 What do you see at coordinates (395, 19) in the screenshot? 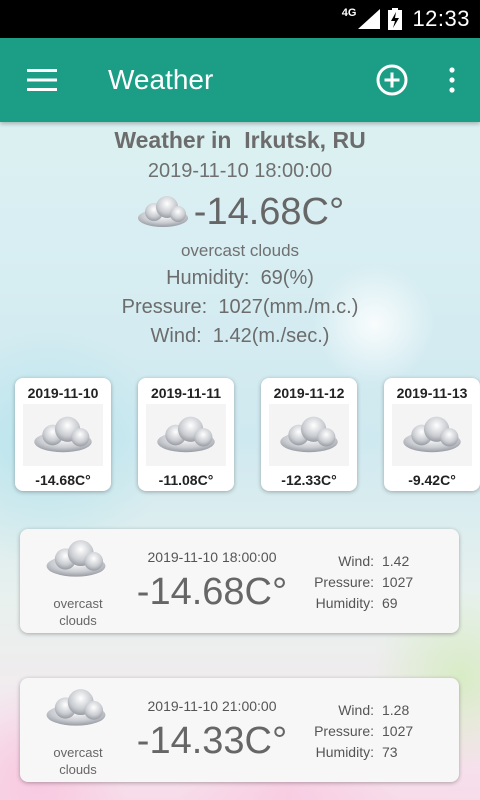
I see `battery-charging-icon` at bounding box center [395, 19].